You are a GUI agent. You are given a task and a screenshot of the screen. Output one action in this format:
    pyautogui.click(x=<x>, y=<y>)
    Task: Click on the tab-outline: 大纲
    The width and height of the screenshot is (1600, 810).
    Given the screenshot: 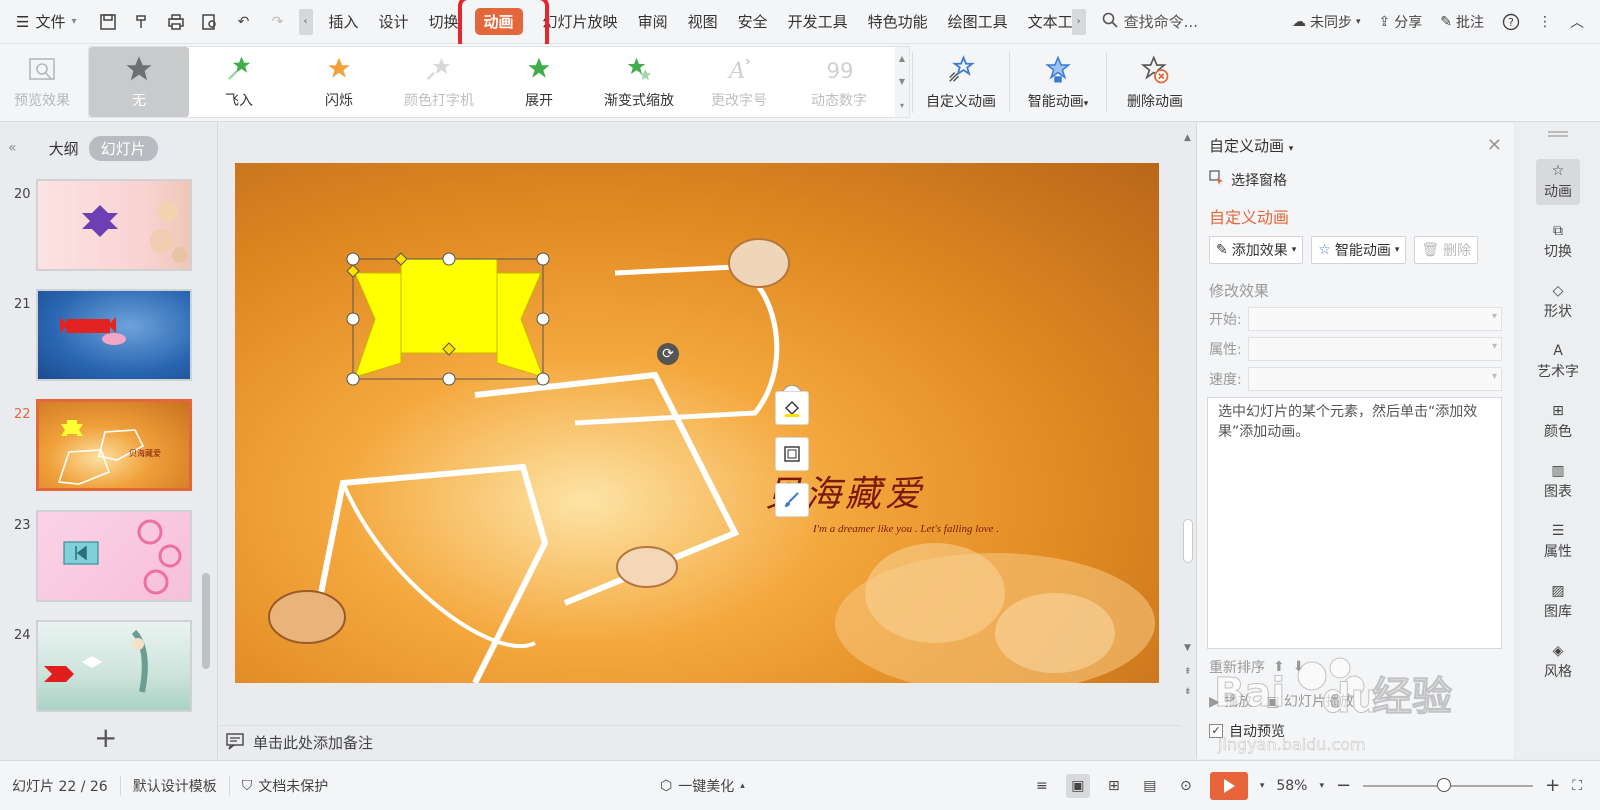 What is the action you would take?
    pyautogui.click(x=64, y=148)
    